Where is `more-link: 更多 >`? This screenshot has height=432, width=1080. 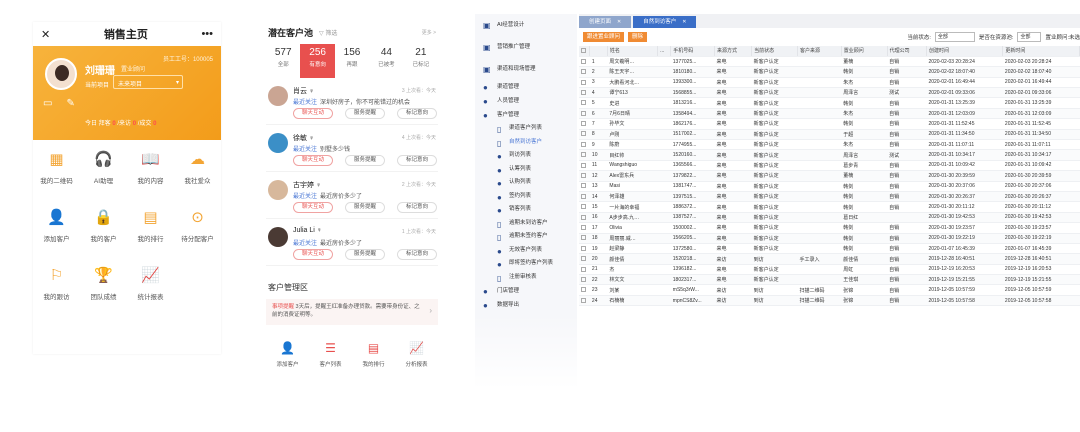
more-link: 更多 > is located at coordinates (429, 32).